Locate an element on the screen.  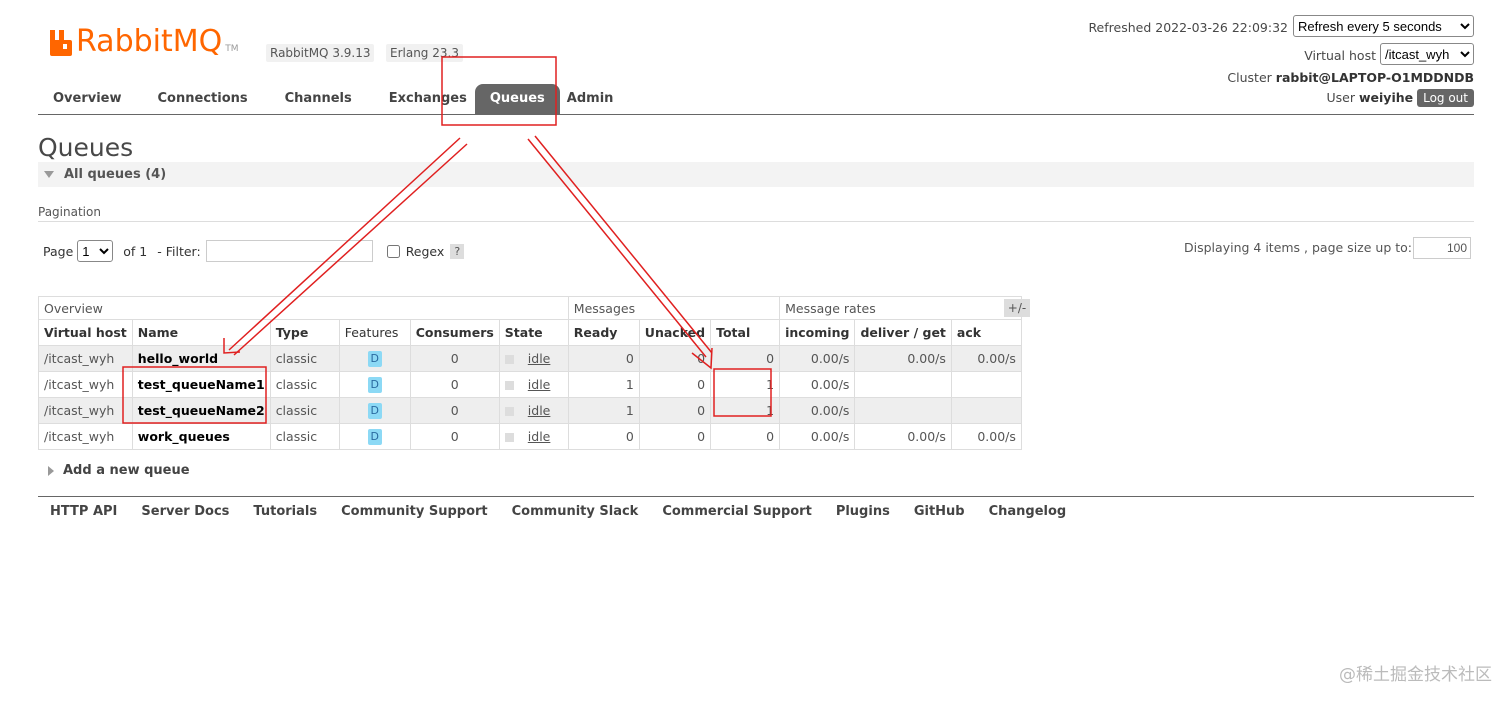
annotation-box-totals is located at coordinates (742, 392).